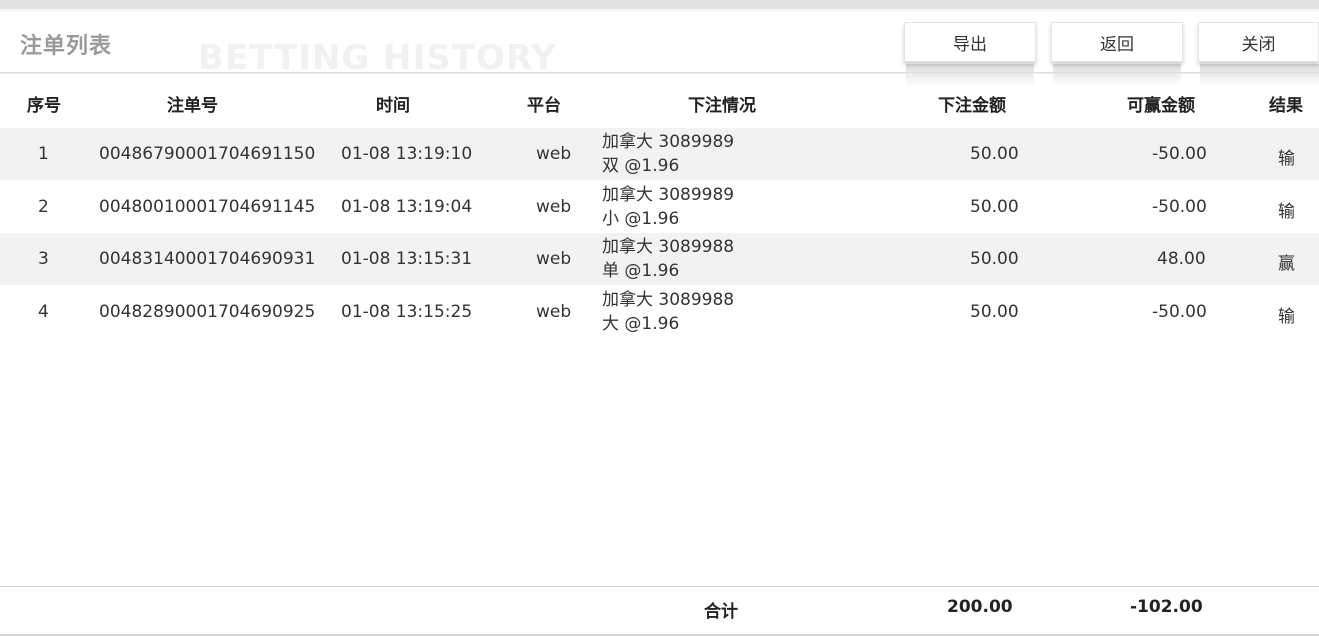 The height and width of the screenshot is (637, 1319). What do you see at coordinates (1258, 42) in the screenshot?
I see `close-button: 关闭` at bounding box center [1258, 42].